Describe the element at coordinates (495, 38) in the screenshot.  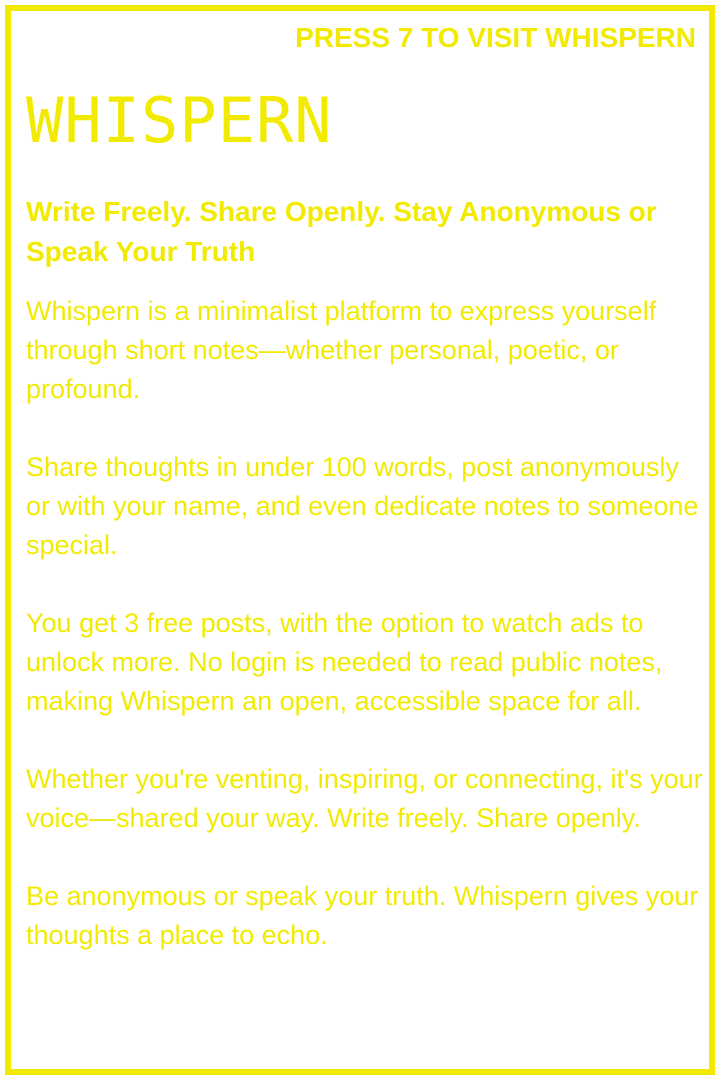
I see `visit-whispern-prompt: PRESS 7 TO VISIT WHISPERN` at that location.